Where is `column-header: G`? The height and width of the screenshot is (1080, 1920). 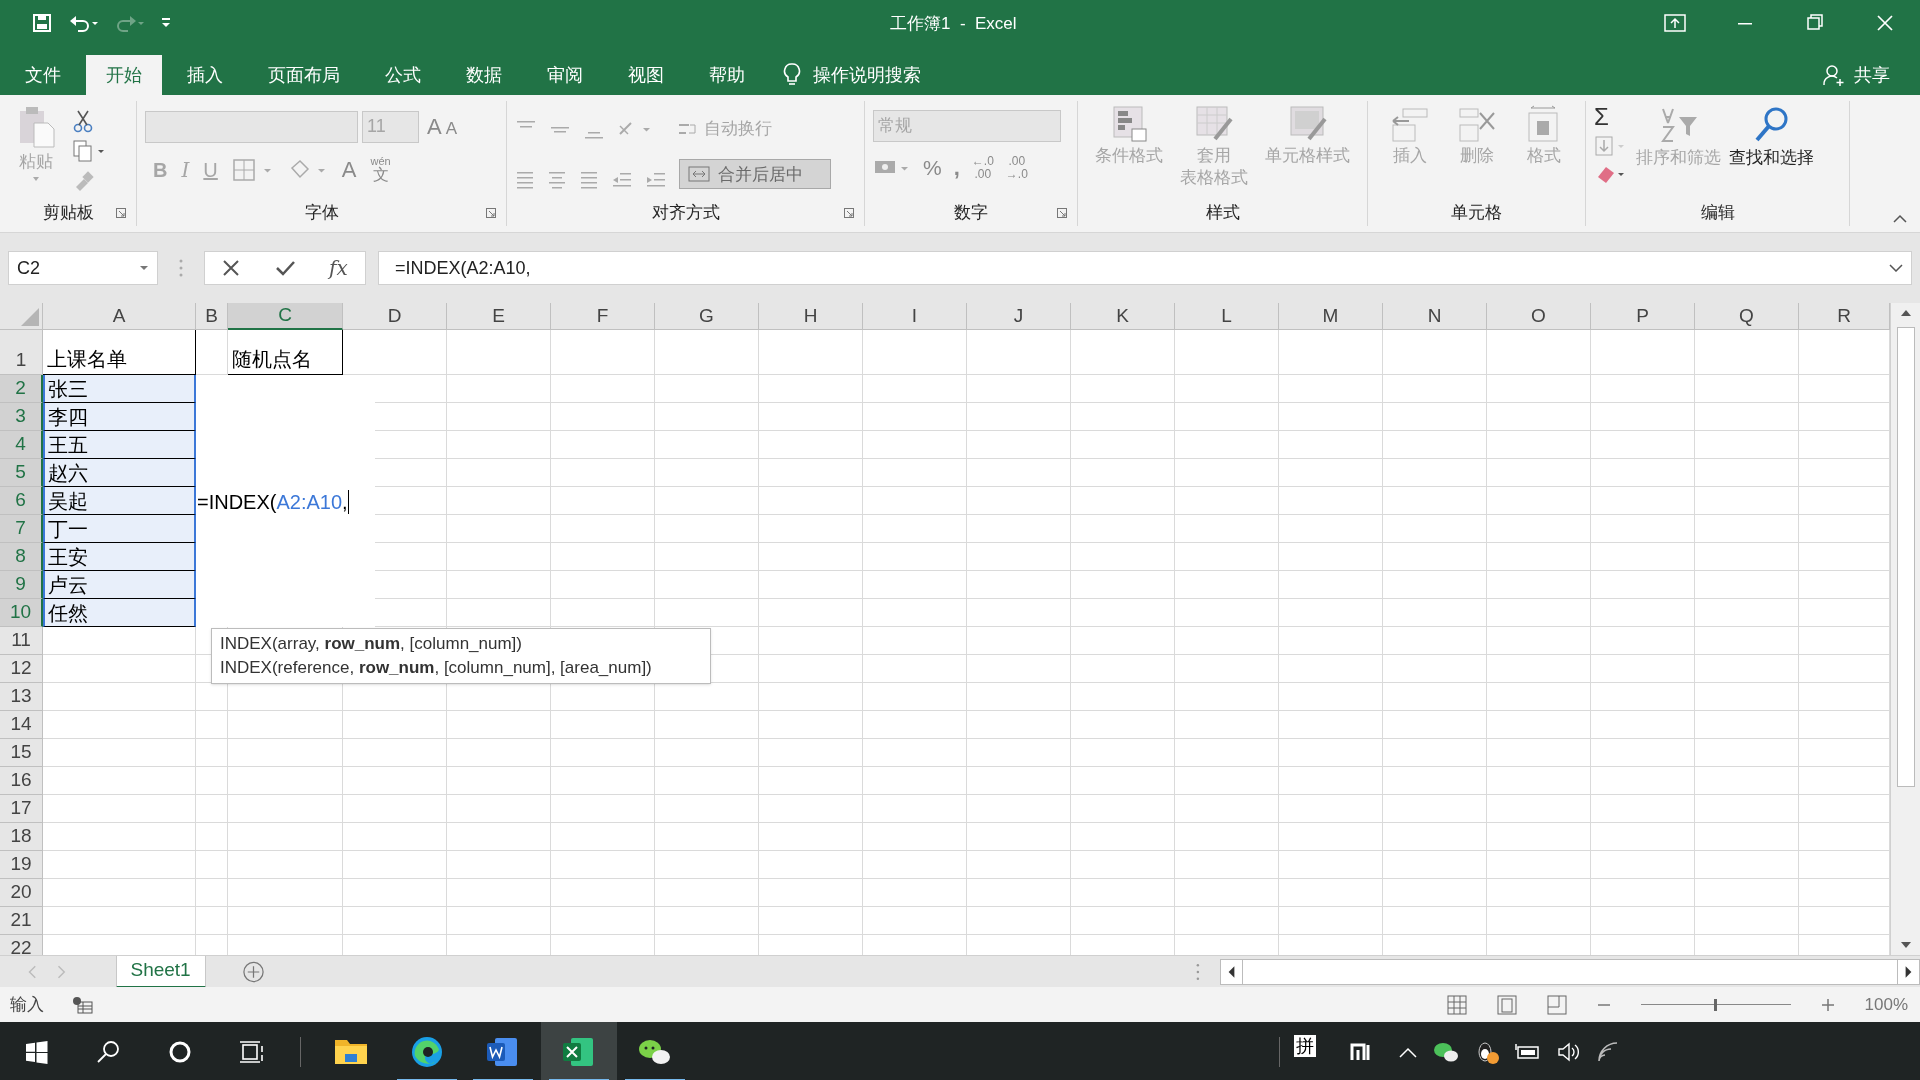
column-header: G is located at coordinates (707, 316).